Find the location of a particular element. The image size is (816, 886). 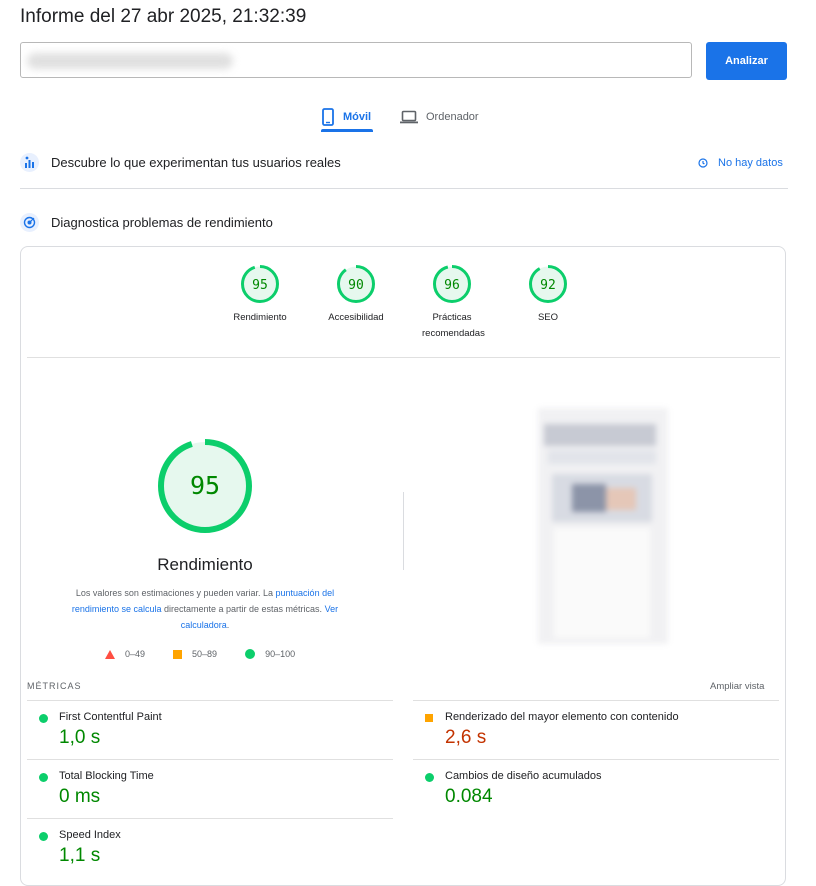

category-label: Accesibilidad is located at coordinates (356, 317).